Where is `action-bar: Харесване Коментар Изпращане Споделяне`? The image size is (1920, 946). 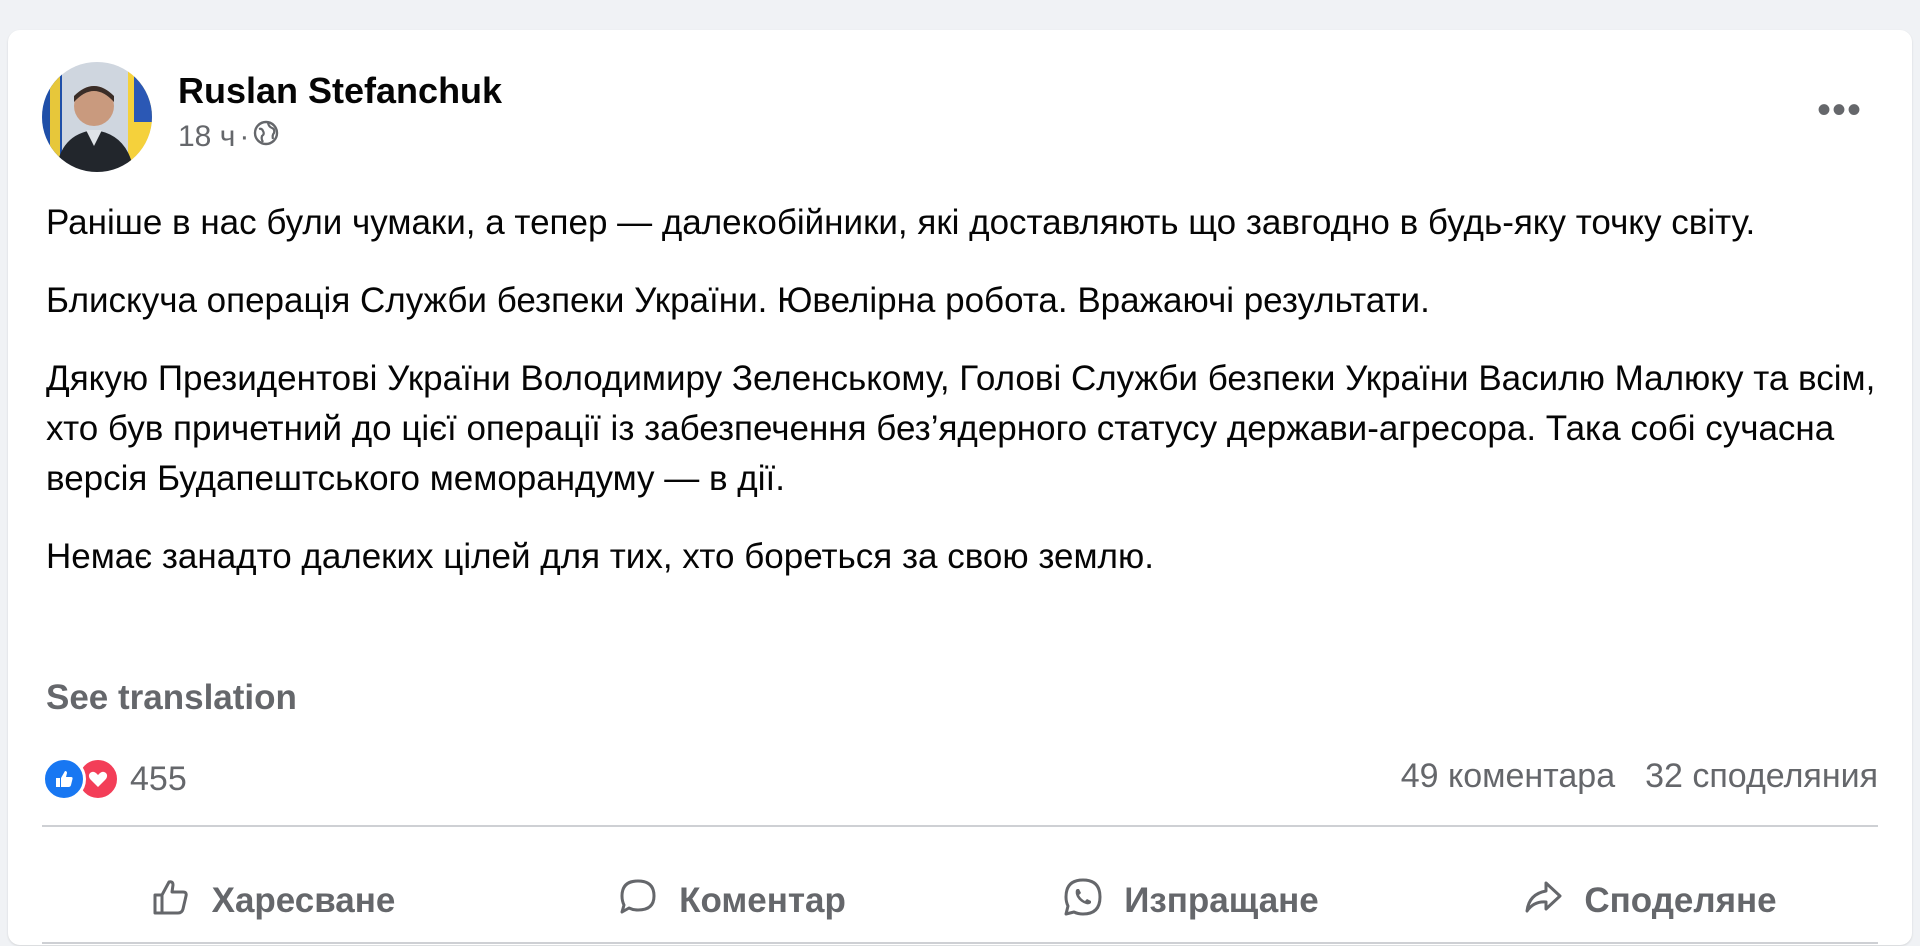 action-bar: Харесване Коментар Изпращане Споделяне is located at coordinates (960, 901).